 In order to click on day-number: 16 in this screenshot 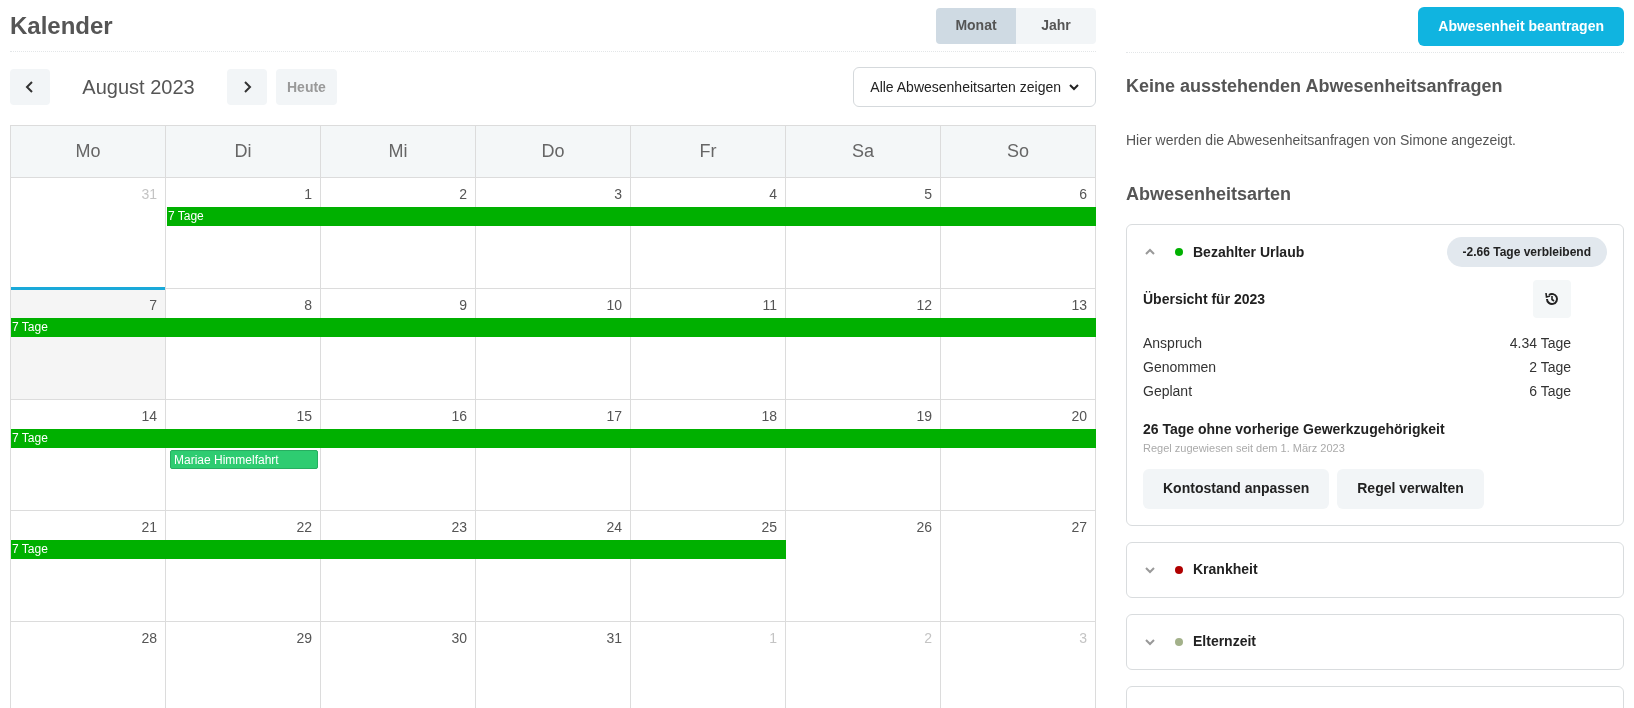, I will do `click(459, 416)`.